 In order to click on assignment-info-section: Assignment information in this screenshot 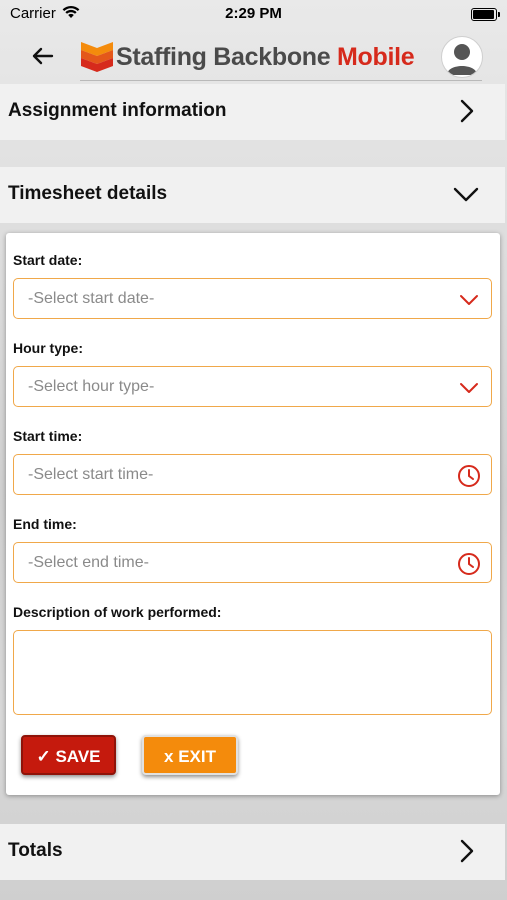, I will do `click(252, 112)`.